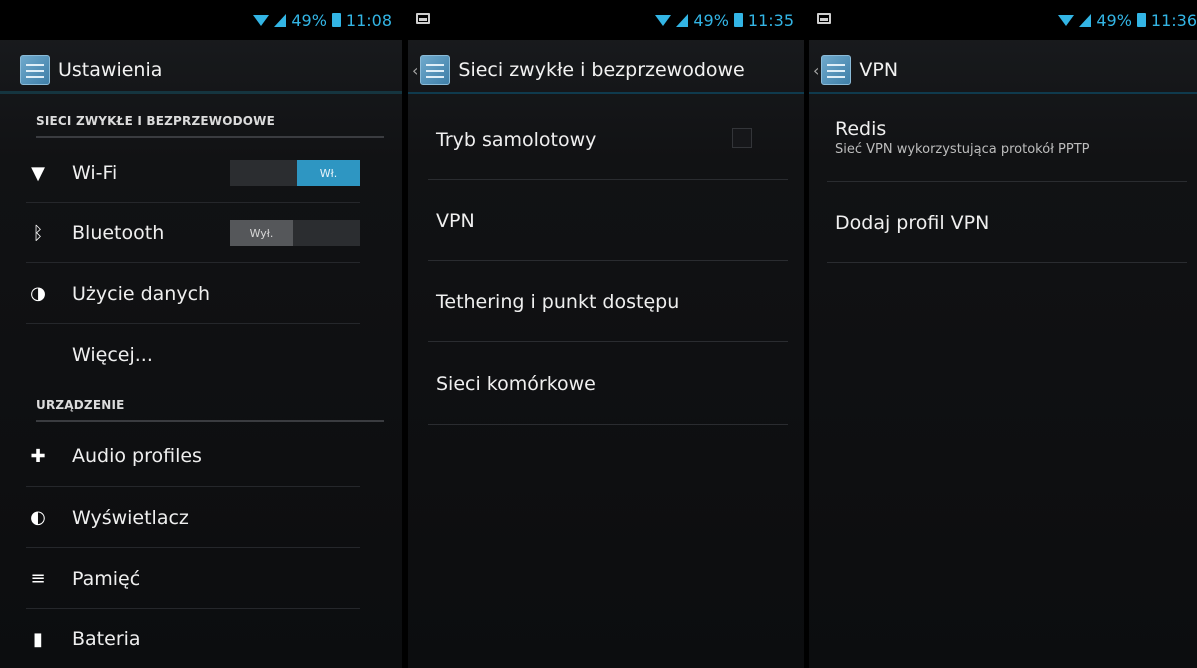 This screenshot has width=1197, height=668. I want to click on list-item-tethering: Tethering i punkt dostępu, so click(608, 302).